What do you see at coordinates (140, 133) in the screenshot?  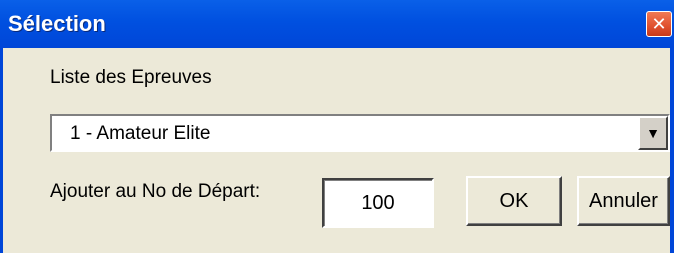 I see `event-dropdown-value: 1 - Amateur Elite` at bounding box center [140, 133].